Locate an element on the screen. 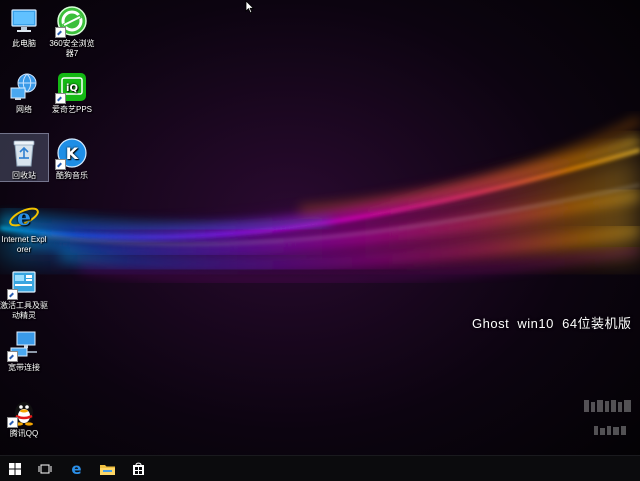 This screenshot has height=481, width=640. network-label: 网络 is located at coordinates (24, 109).